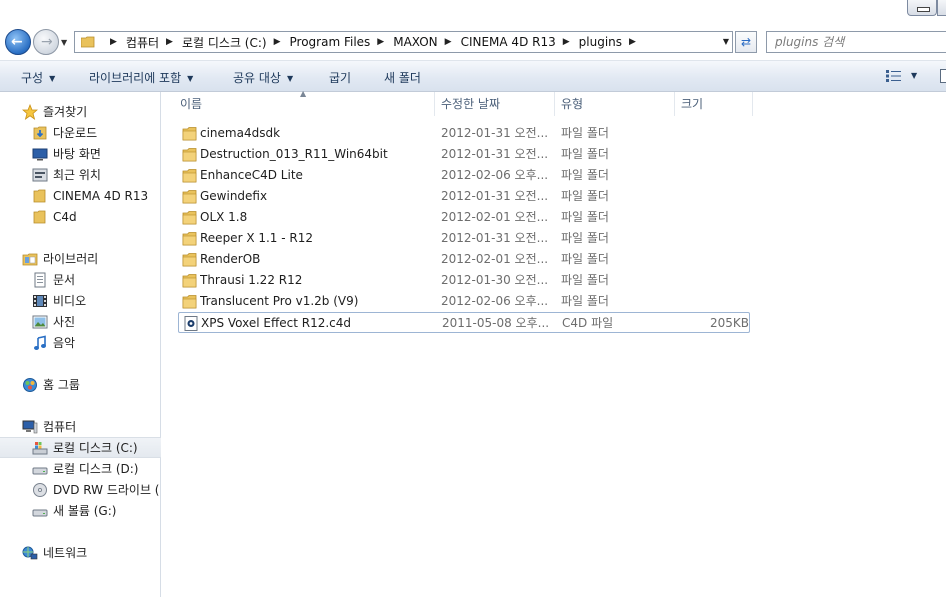  Describe the element at coordinates (61, 385) in the screenshot. I see `sidebar-homegroup-label: 홈 그룹` at that location.